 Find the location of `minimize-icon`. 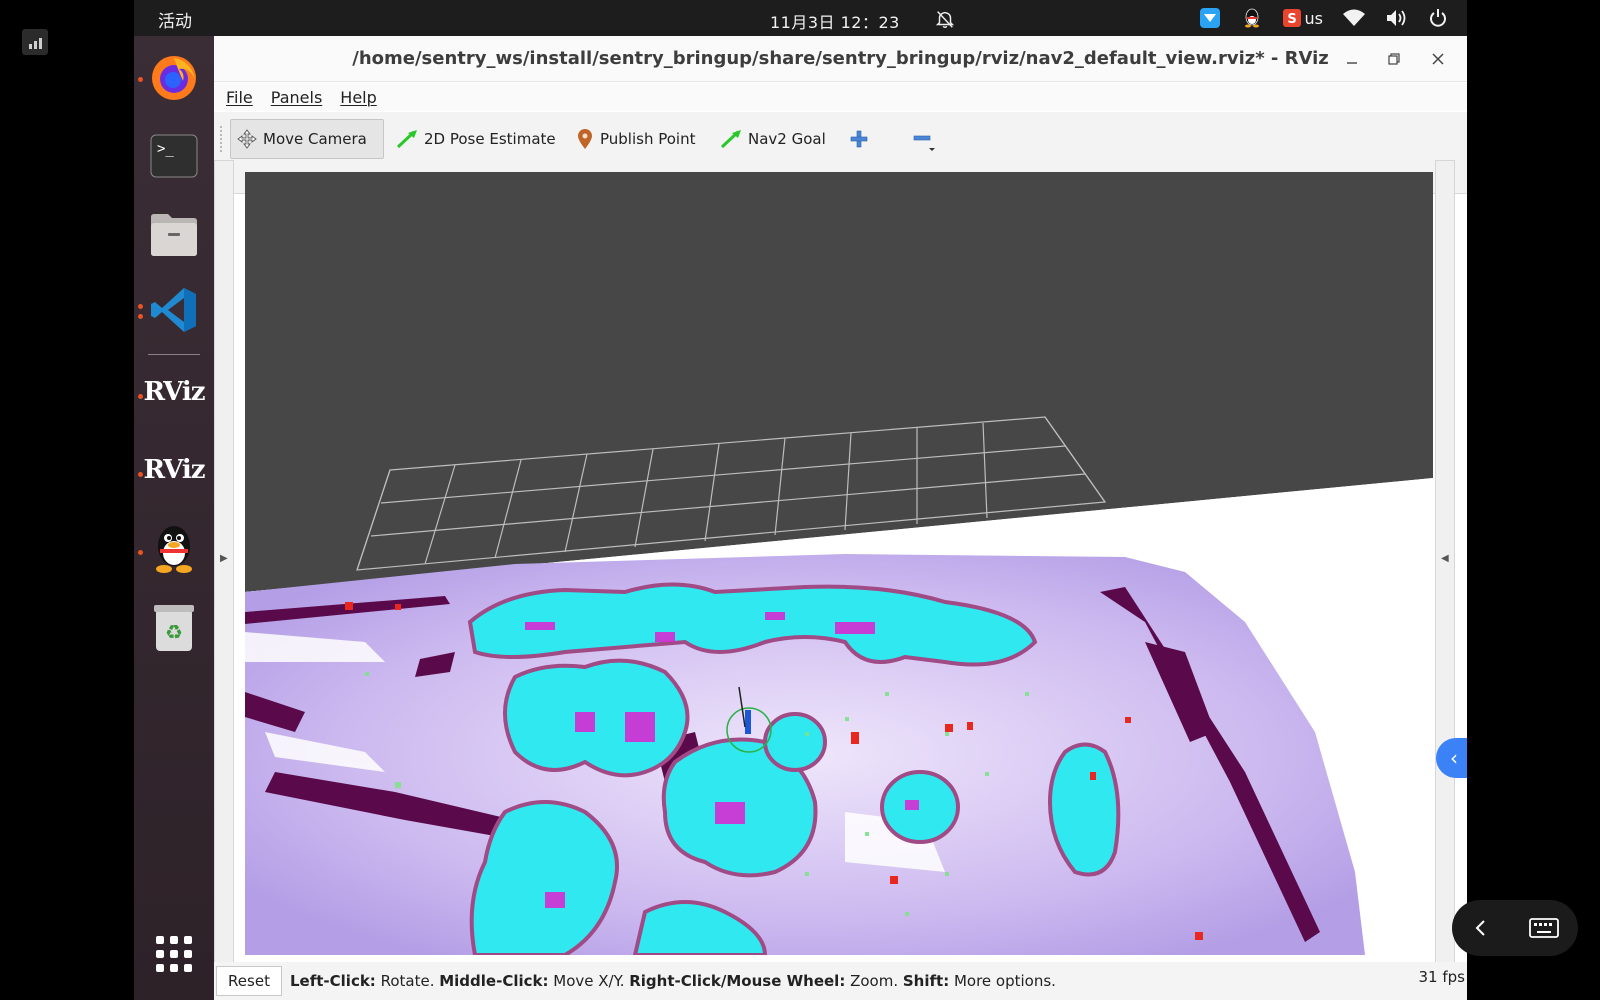

minimize-icon is located at coordinates (1352, 63).